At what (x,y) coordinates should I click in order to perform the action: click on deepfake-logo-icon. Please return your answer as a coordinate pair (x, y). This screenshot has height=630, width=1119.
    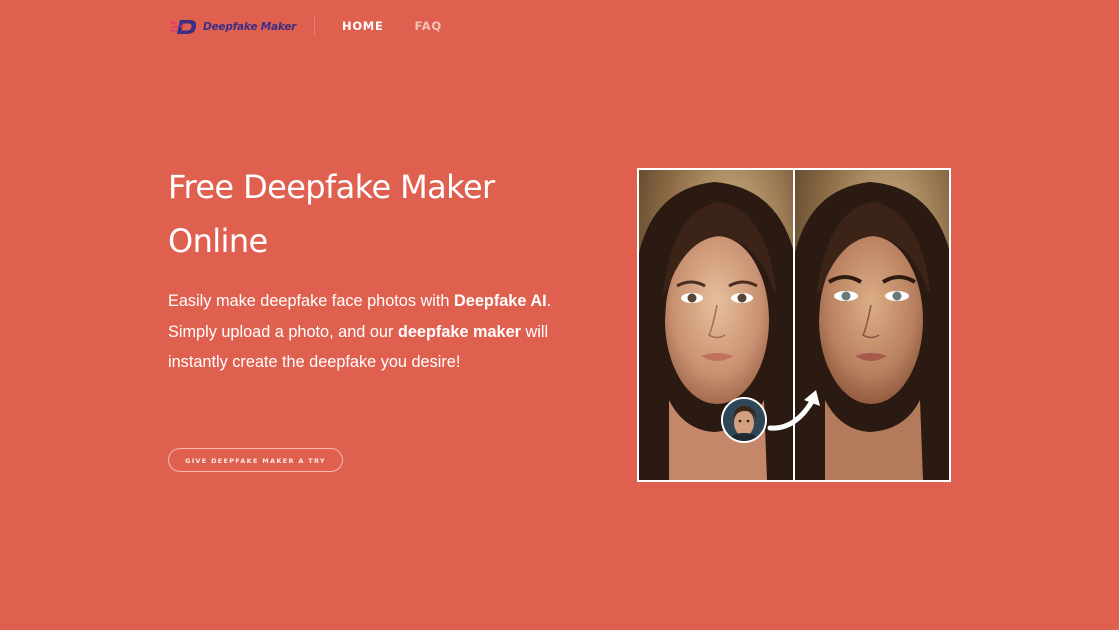
    Looking at the image, I should click on (185, 27).